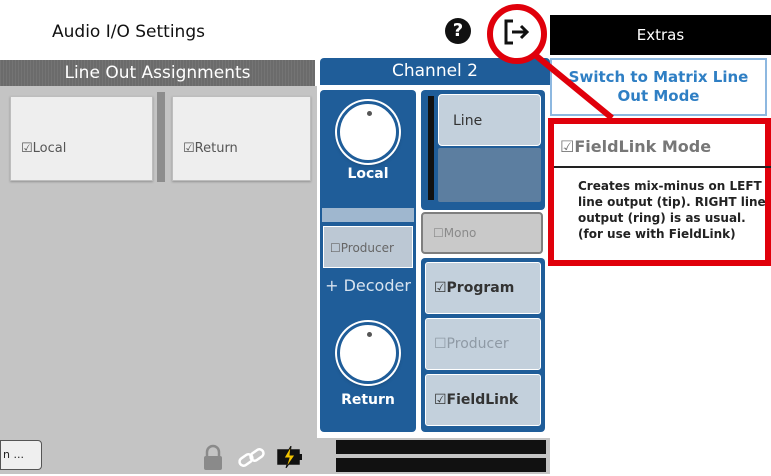  What do you see at coordinates (660, 35) in the screenshot?
I see `extras-header: Extras` at bounding box center [660, 35].